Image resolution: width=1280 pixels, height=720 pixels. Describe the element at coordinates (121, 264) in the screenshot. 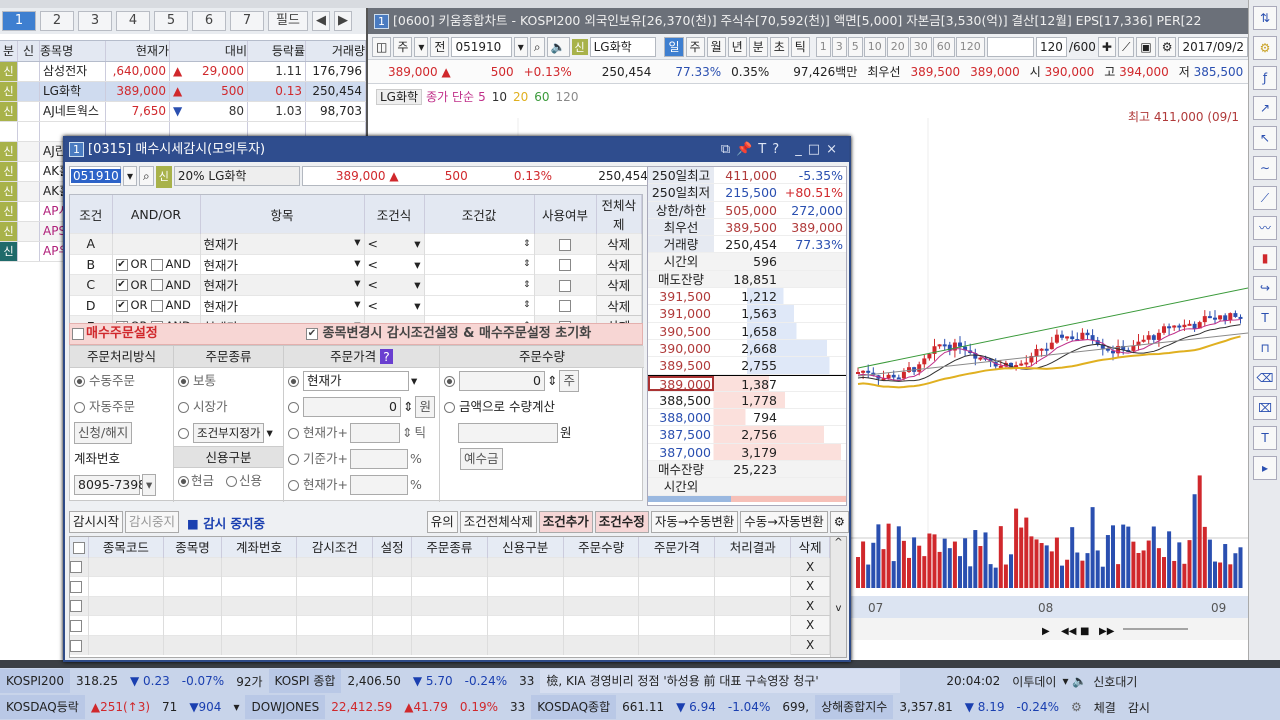

I see `or-checkbox: ✔` at that location.